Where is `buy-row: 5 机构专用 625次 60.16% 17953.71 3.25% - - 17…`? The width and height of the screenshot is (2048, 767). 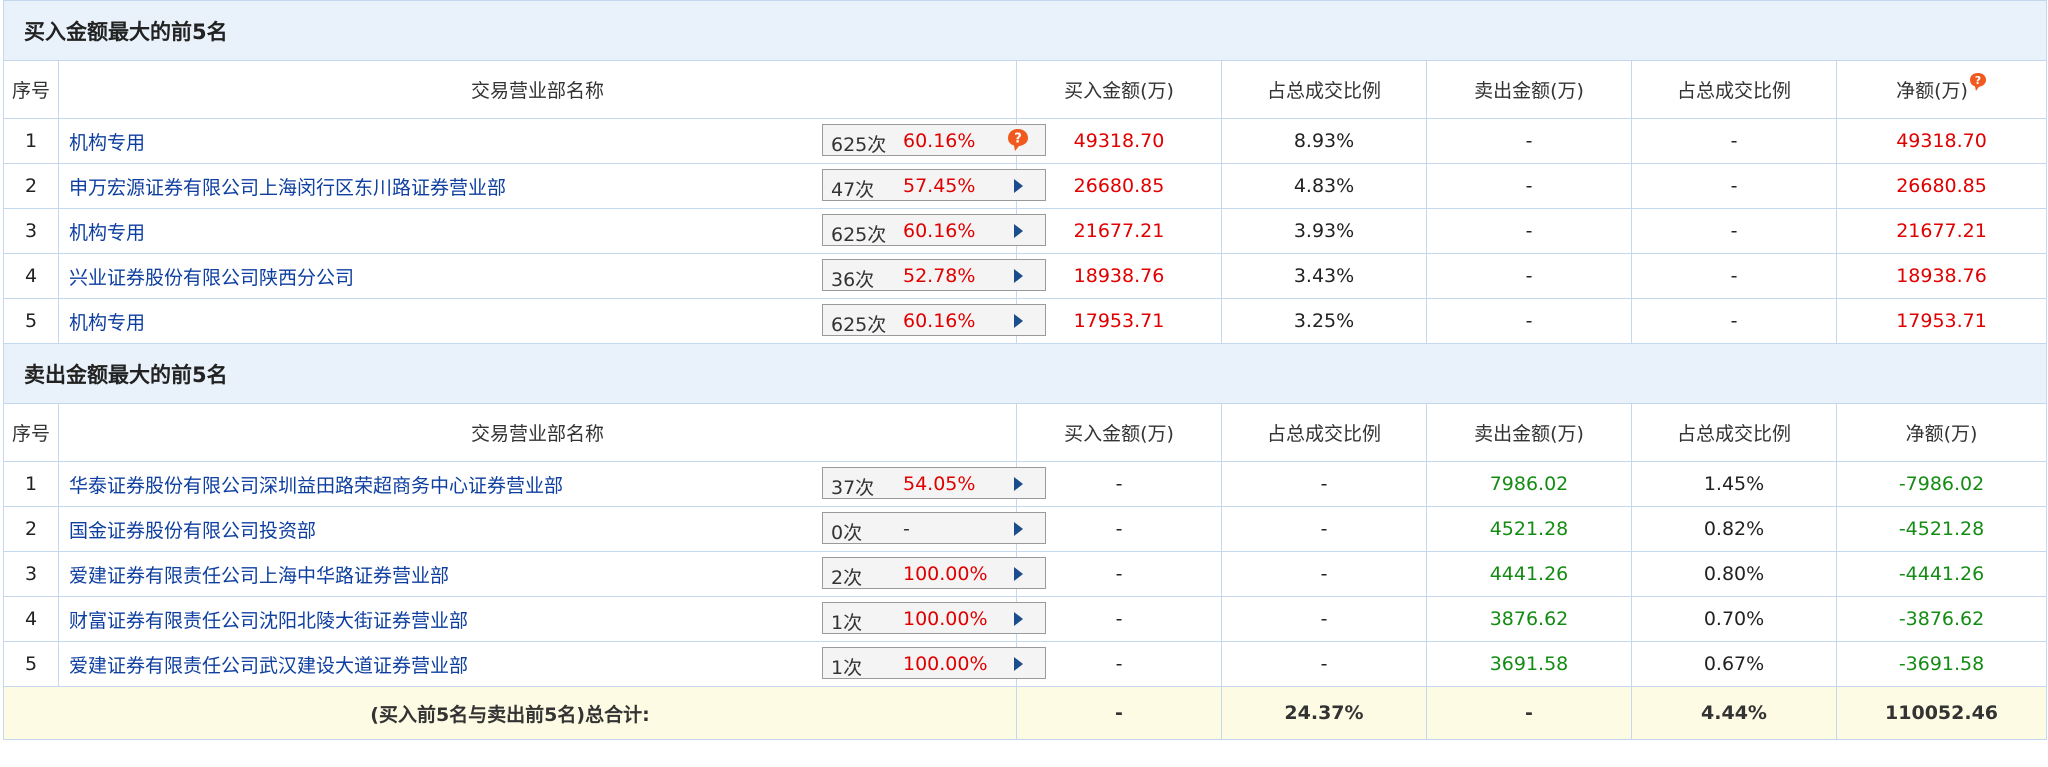 buy-row: 5 机构专用 625次 60.16% 17953.71 3.25% - - 17… is located at coordinates (1025, 321).